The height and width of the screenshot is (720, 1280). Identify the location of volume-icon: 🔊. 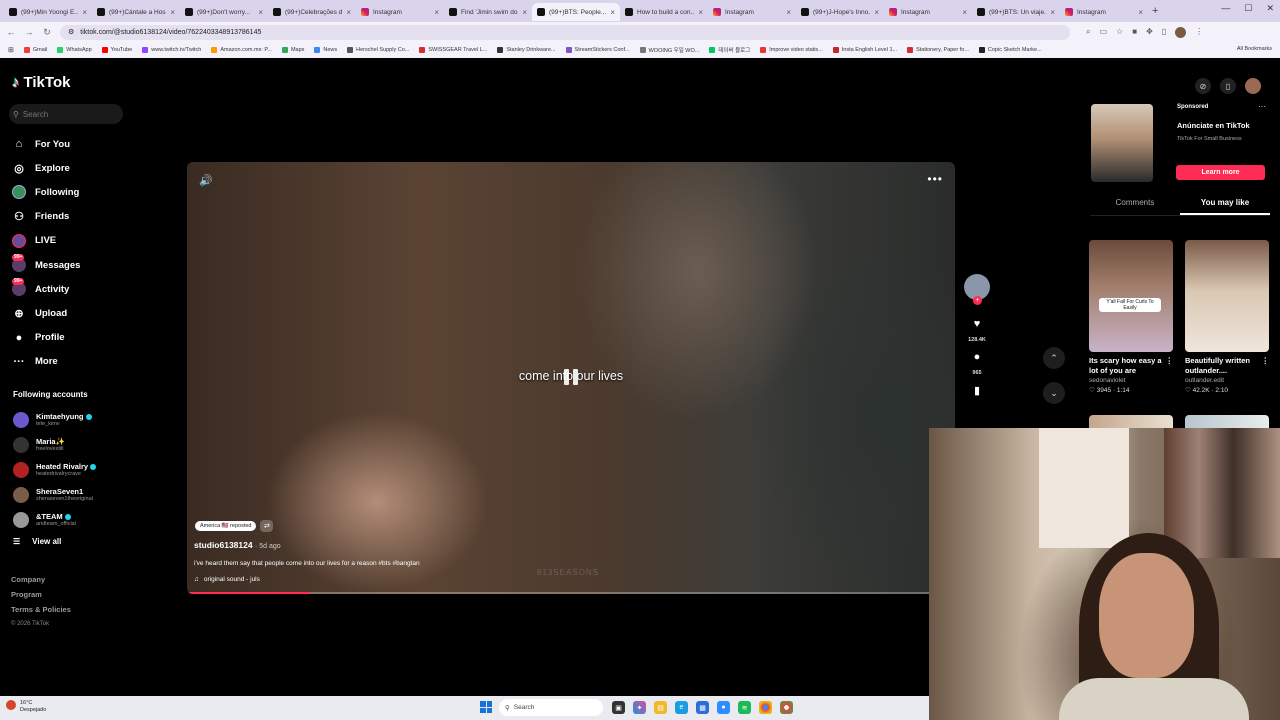
(206, 180).